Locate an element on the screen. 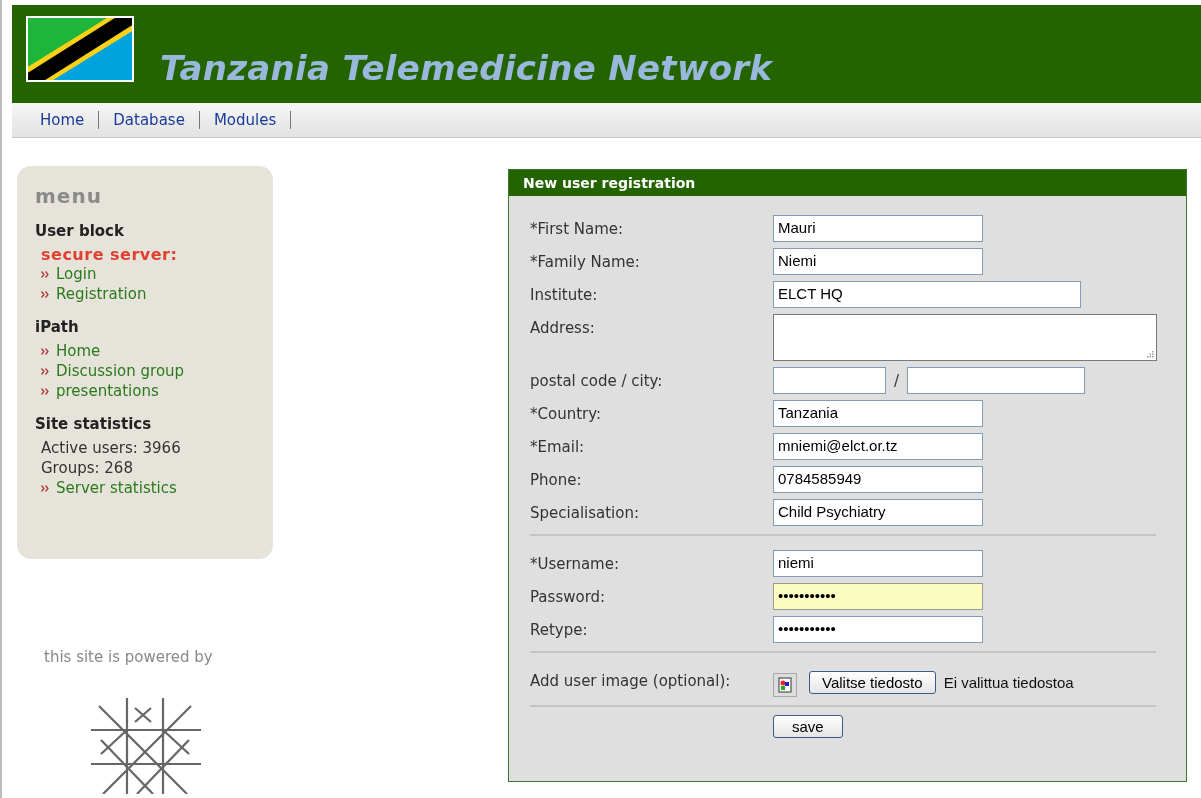  field-label: *First Name: is located at coordinates (577, 229).